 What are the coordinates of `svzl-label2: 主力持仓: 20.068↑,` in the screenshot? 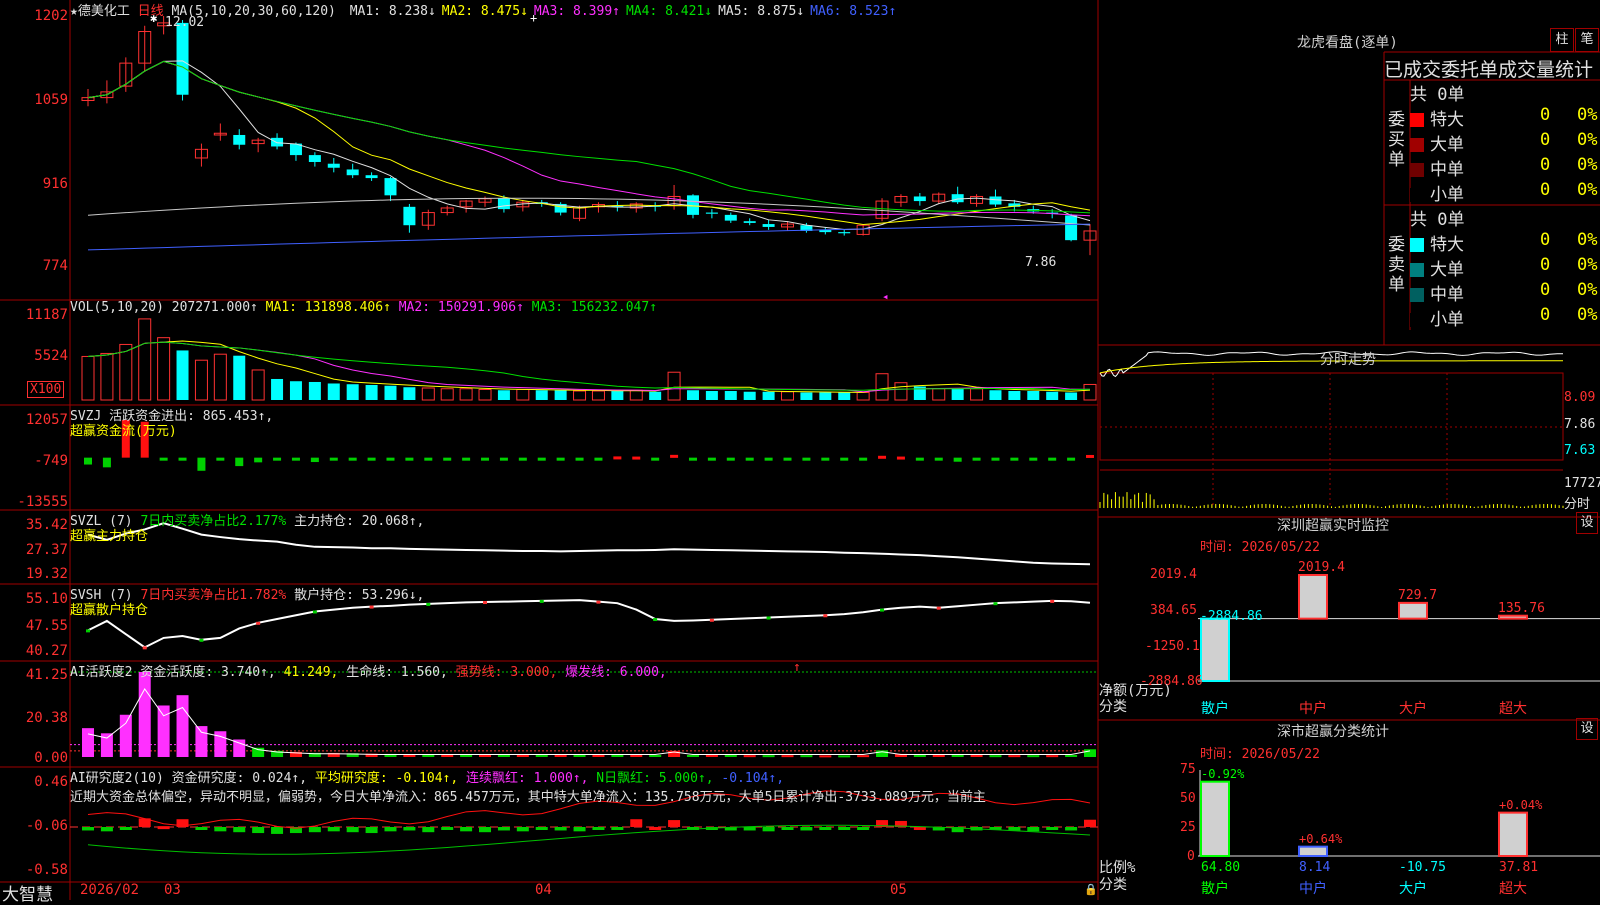 It's located at (359, 521).